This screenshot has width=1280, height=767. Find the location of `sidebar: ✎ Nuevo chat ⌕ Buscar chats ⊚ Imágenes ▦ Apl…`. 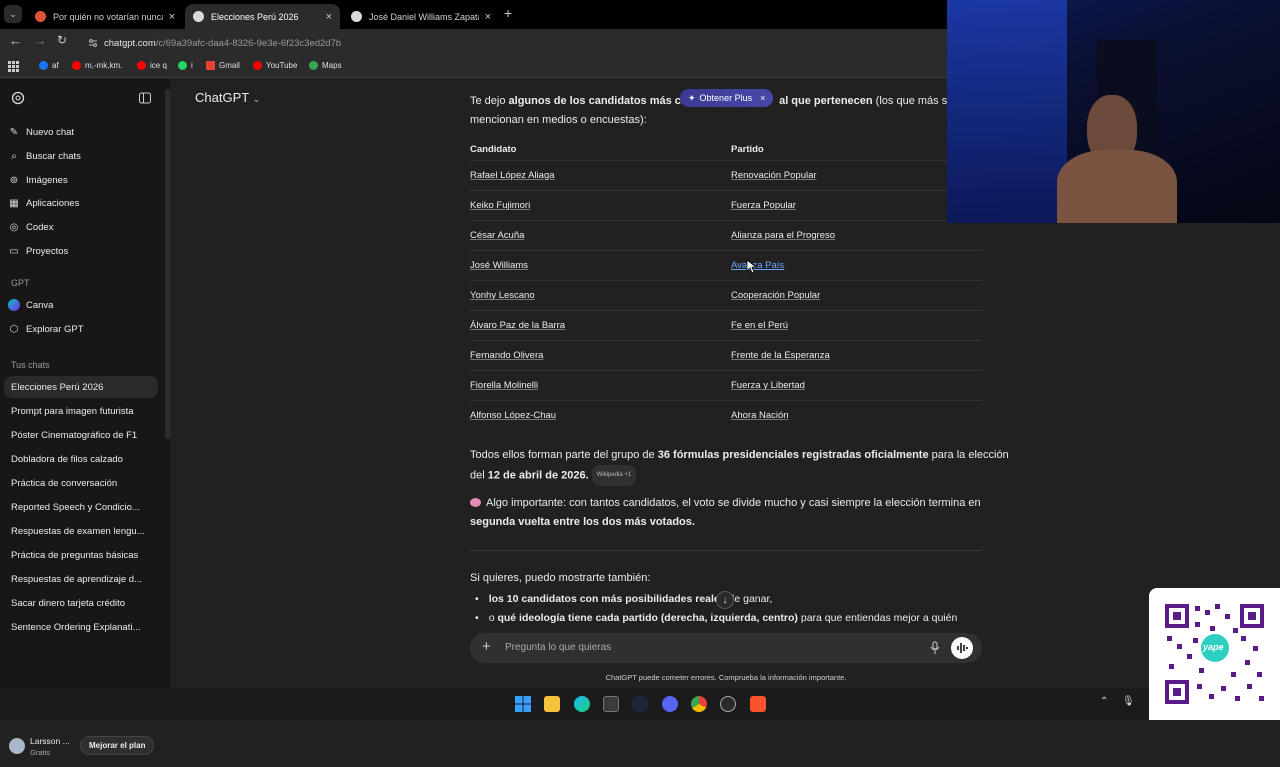

sidebar: ✎ Nuevo chat ⌕ Buscar chats ⊚ Imágenes ▦ Apl… is located at coordinates (85, 418).